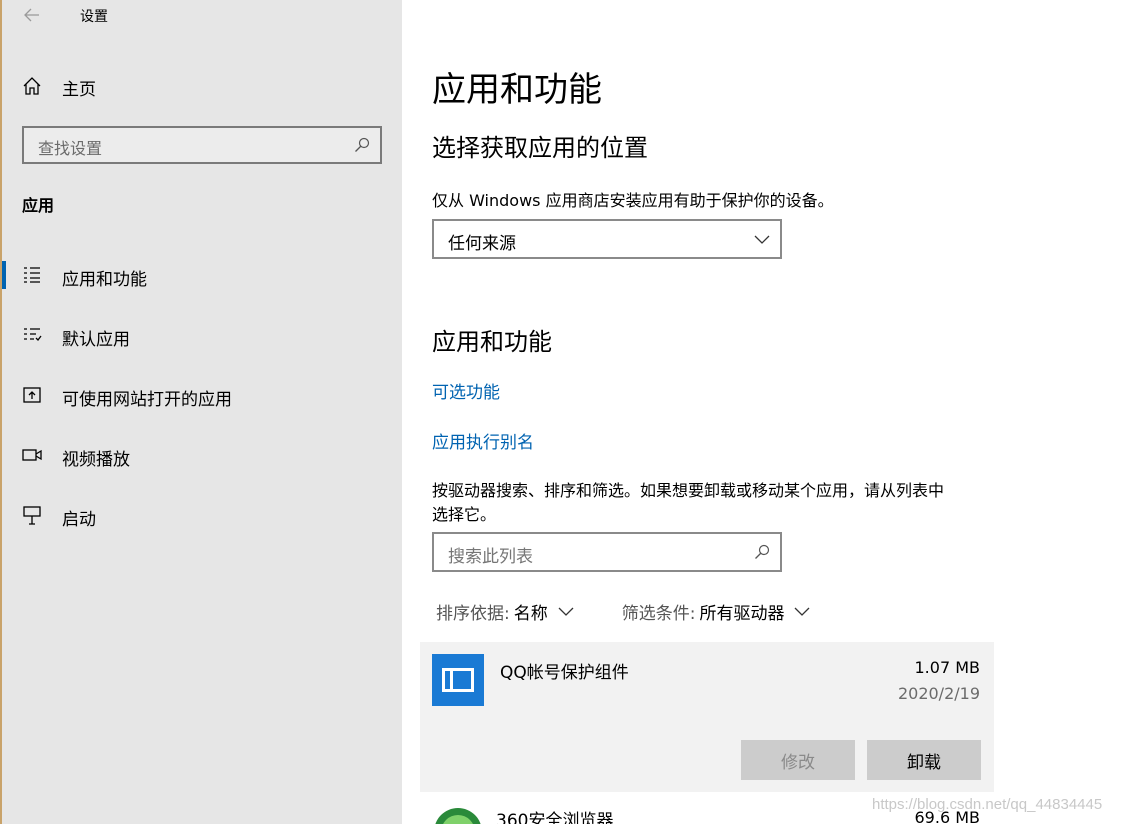 This screenshot has width=1125, height=824. What do you see at coordinates (924, 760) in the screenshot?
I see `uninstall-button: 卸载` at bounding box center [924, 760].